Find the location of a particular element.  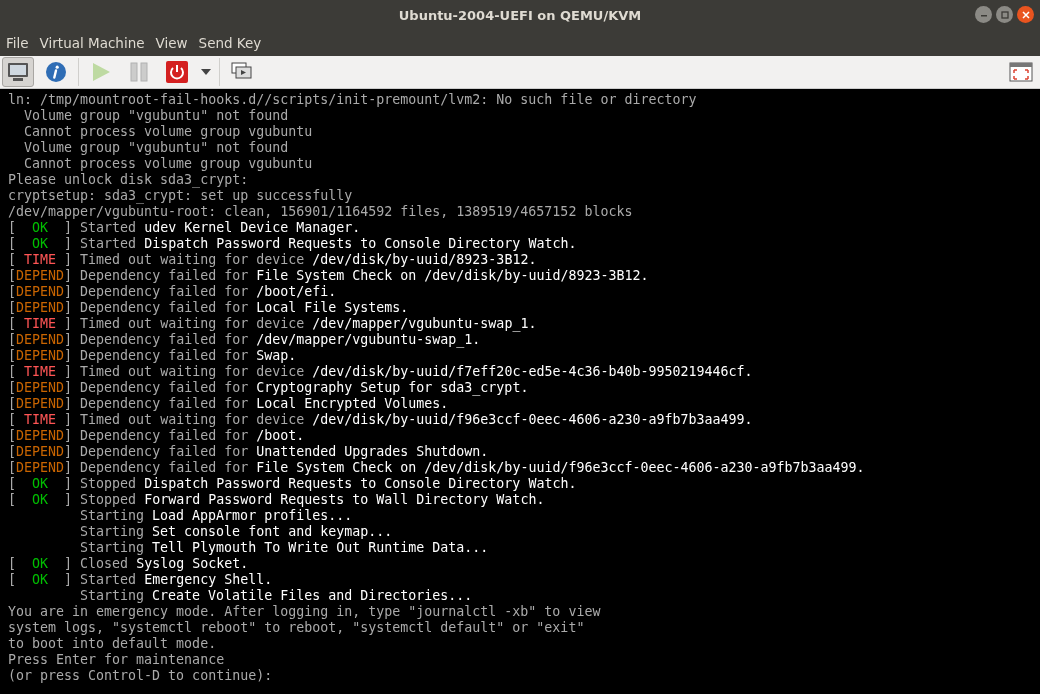

info-icon is located at coordinates (56, 72).